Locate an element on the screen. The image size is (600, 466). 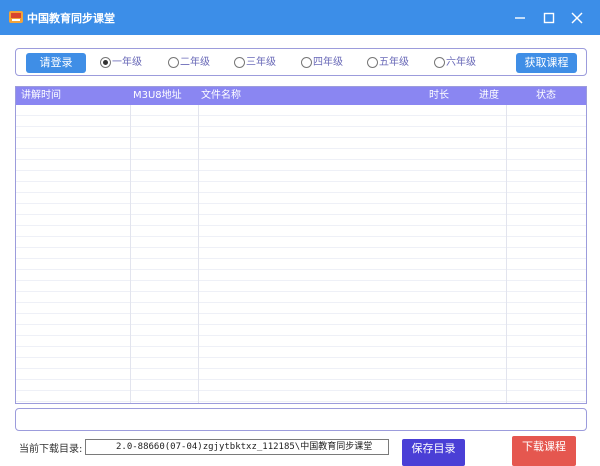
grade-radio-label: 三年级 is located at coordinates (261, 62).